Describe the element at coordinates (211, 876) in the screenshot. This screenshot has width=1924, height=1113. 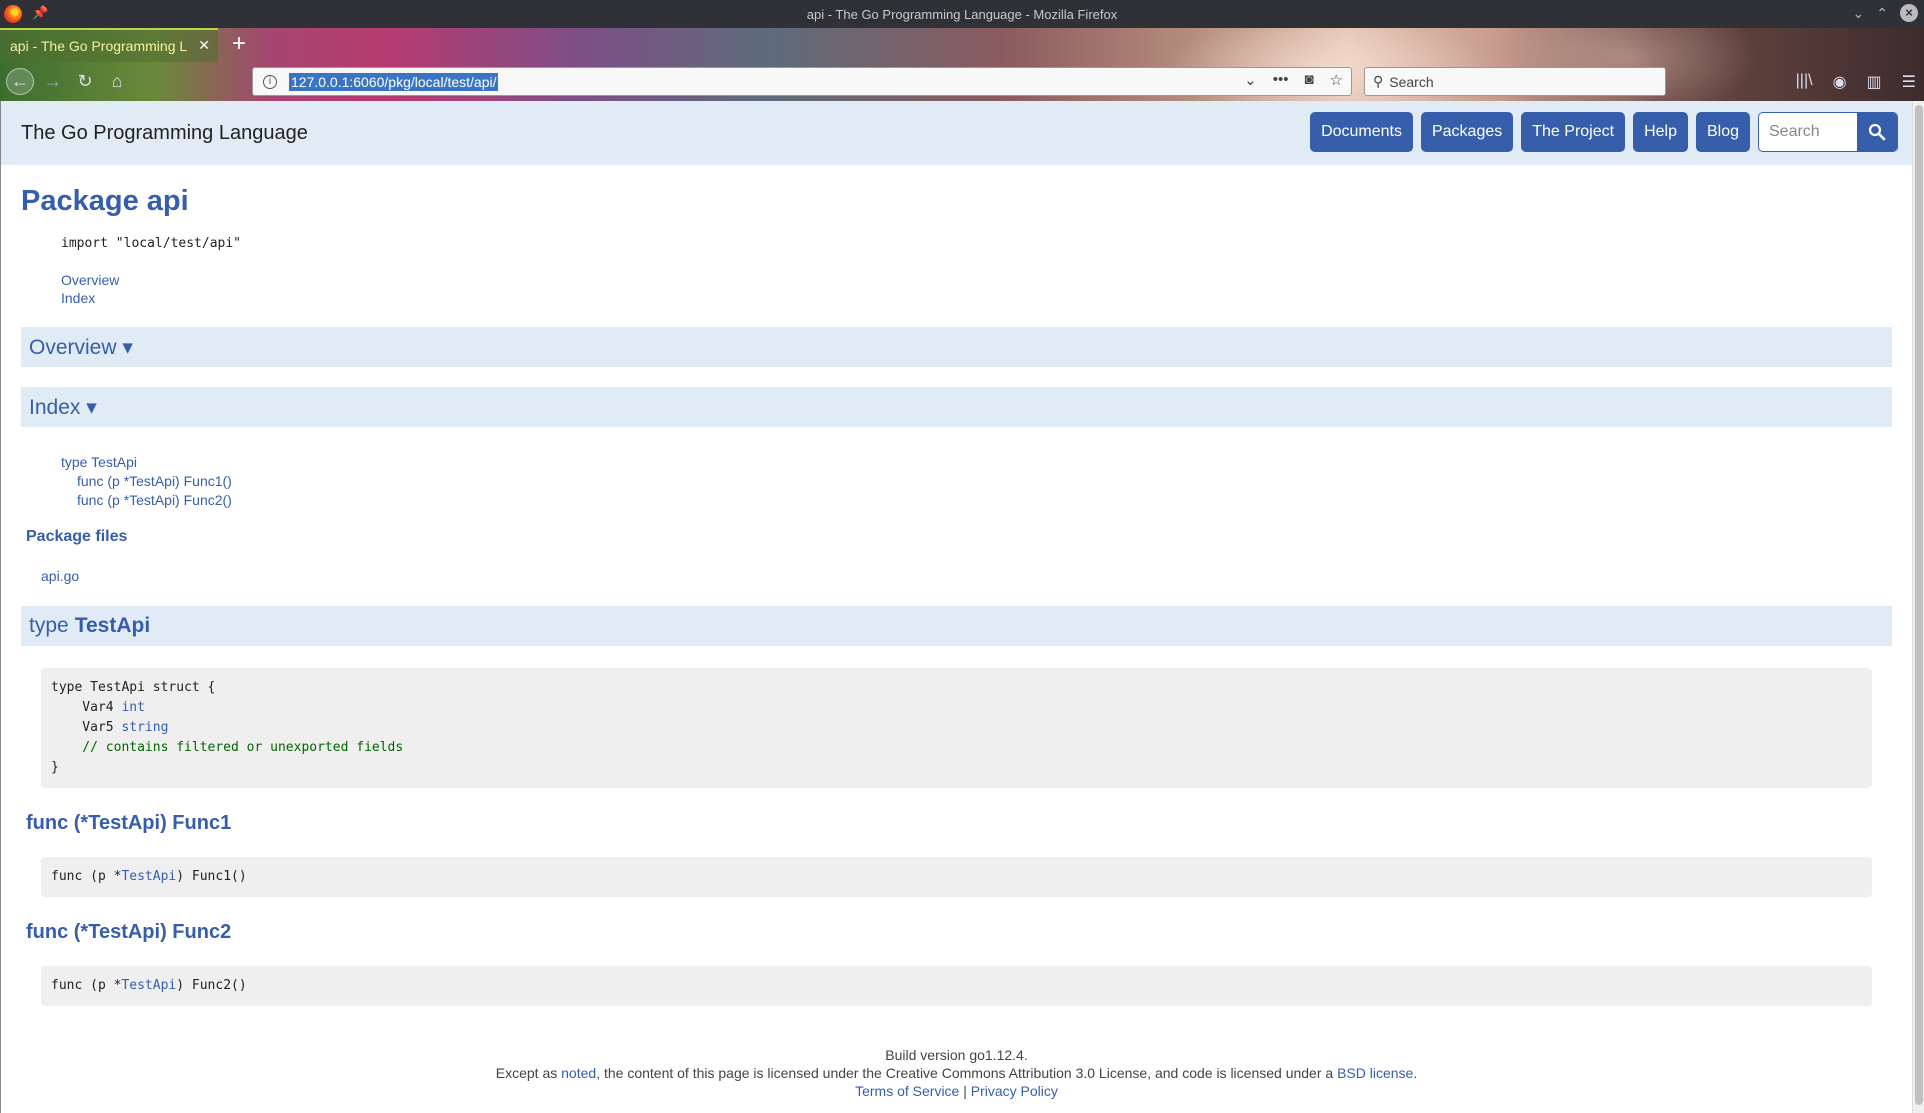
I see `code-text: ) Func1()` at that location.